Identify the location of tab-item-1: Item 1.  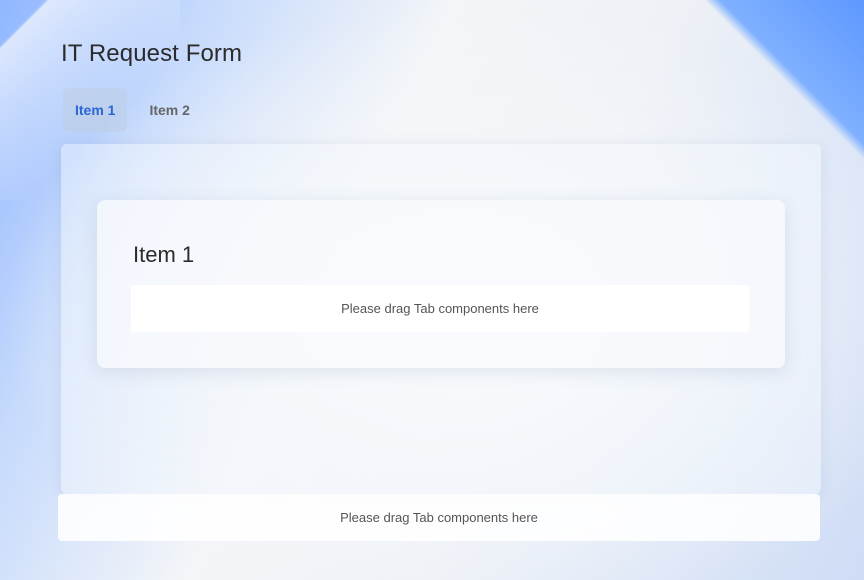
(95, 110).